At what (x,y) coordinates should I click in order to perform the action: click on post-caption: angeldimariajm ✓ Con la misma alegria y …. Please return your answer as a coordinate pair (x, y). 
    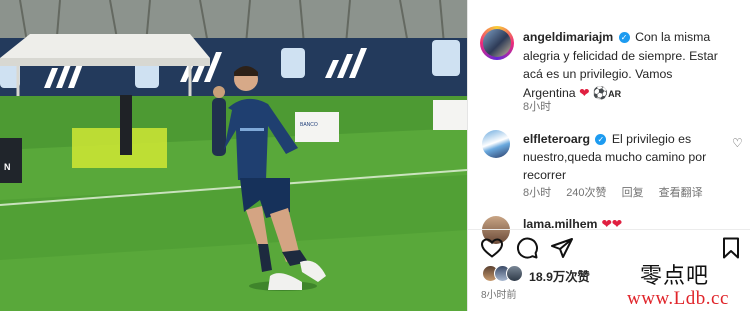
    Looking at the image, I should click on (633, 65).